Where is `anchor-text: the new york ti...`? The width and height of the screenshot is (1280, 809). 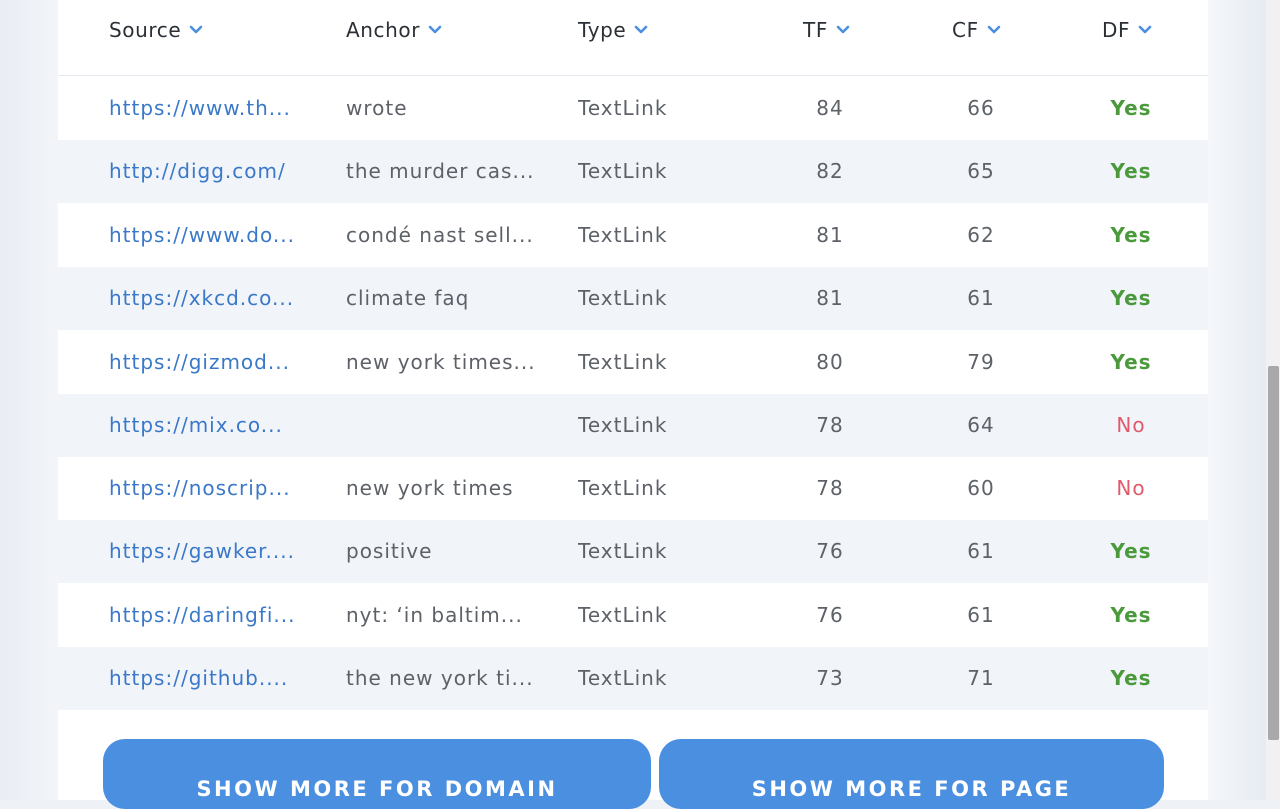 anchor-text: the new york ti... is located at coordinates (451, 678).